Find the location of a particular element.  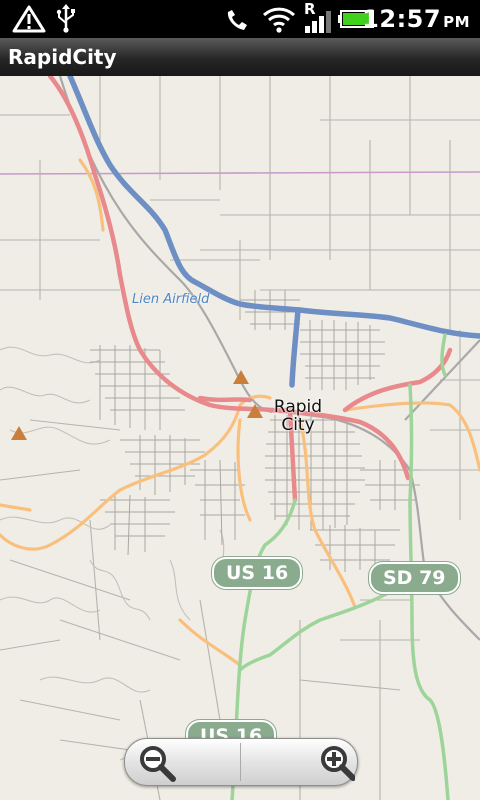

zoom-in-icon is located at coordinates (338, 763).